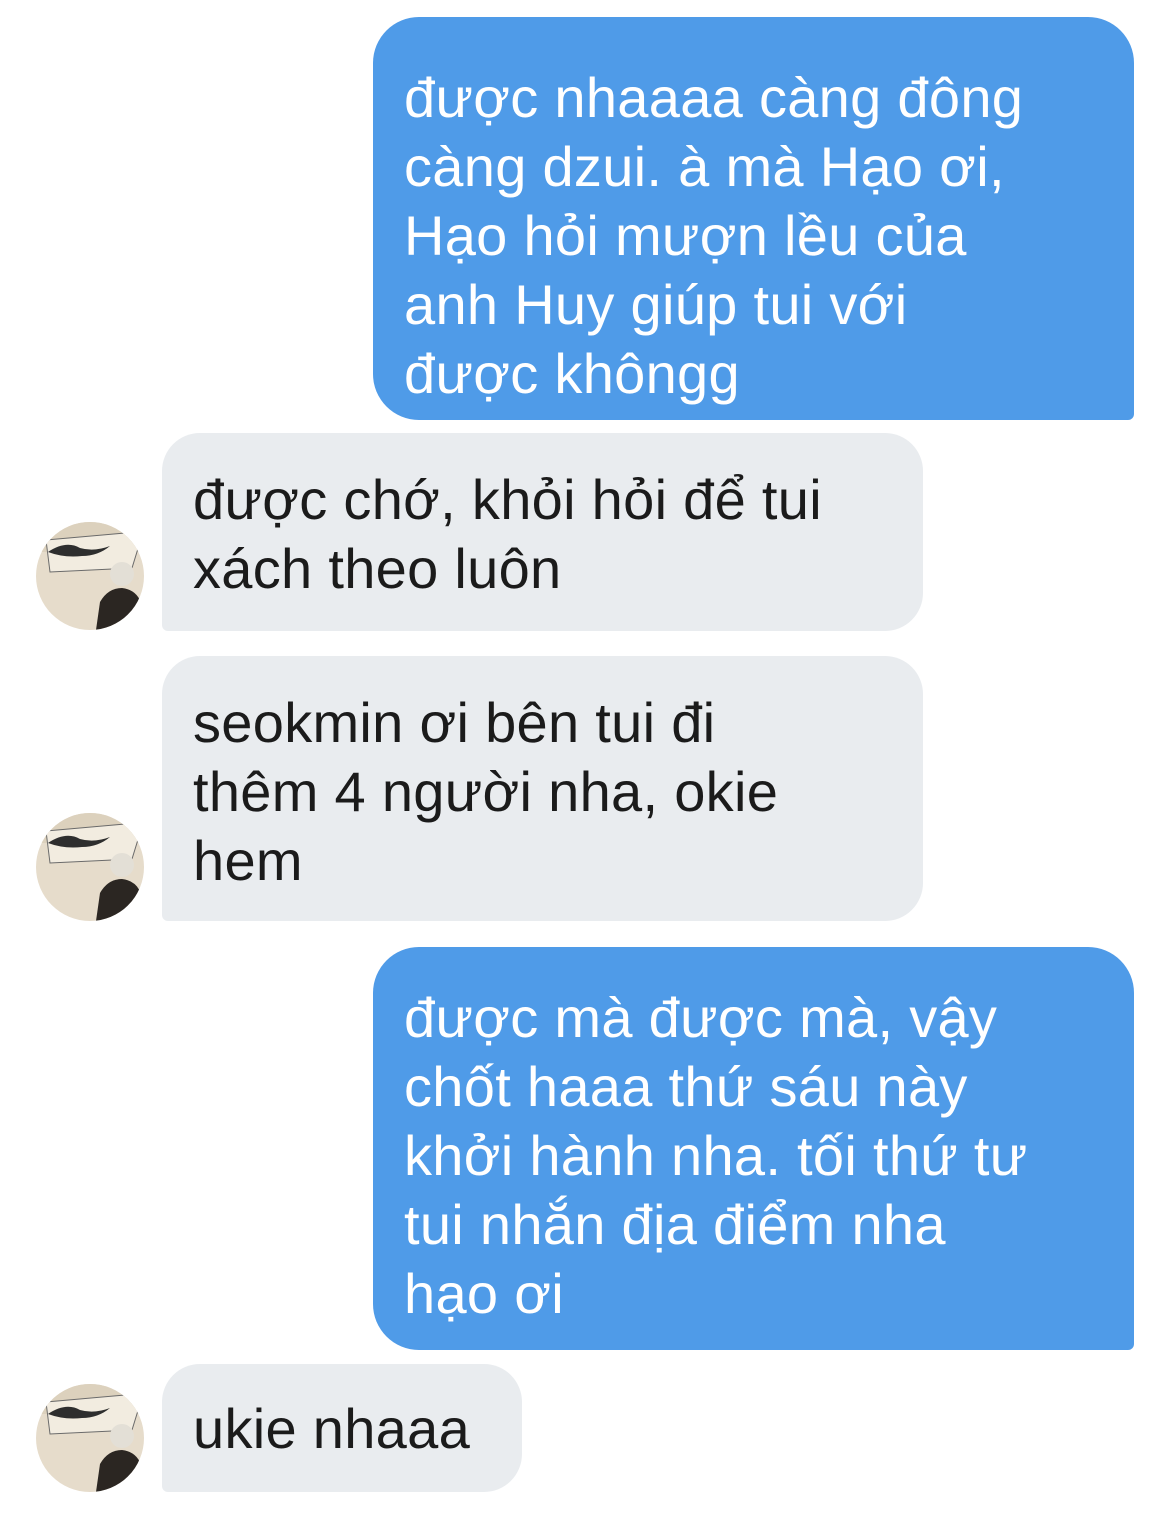 This screenshot has height=1519, width=1170. What do you see at coordinates (542, 532) in the screenshot?
I see `incoming-message-bubble: được chớ, khỏi hỏi để tui xách theo luôn` at bounding box center [542, 532].